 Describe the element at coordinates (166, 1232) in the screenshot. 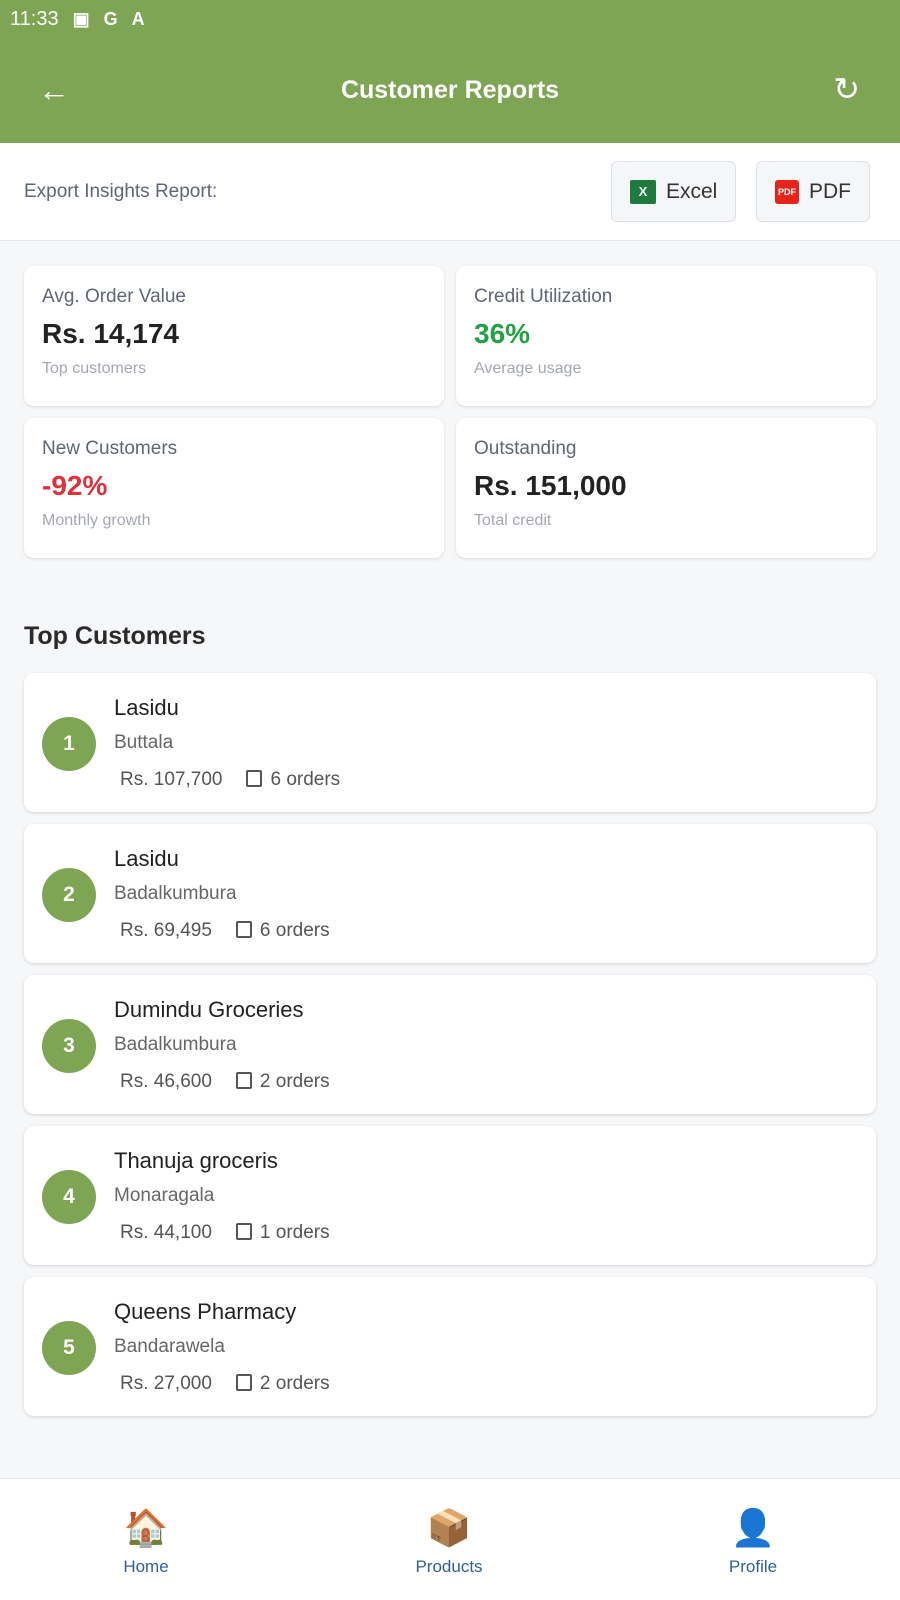

I see `customer-amount: Rs. 44,100` at that location.